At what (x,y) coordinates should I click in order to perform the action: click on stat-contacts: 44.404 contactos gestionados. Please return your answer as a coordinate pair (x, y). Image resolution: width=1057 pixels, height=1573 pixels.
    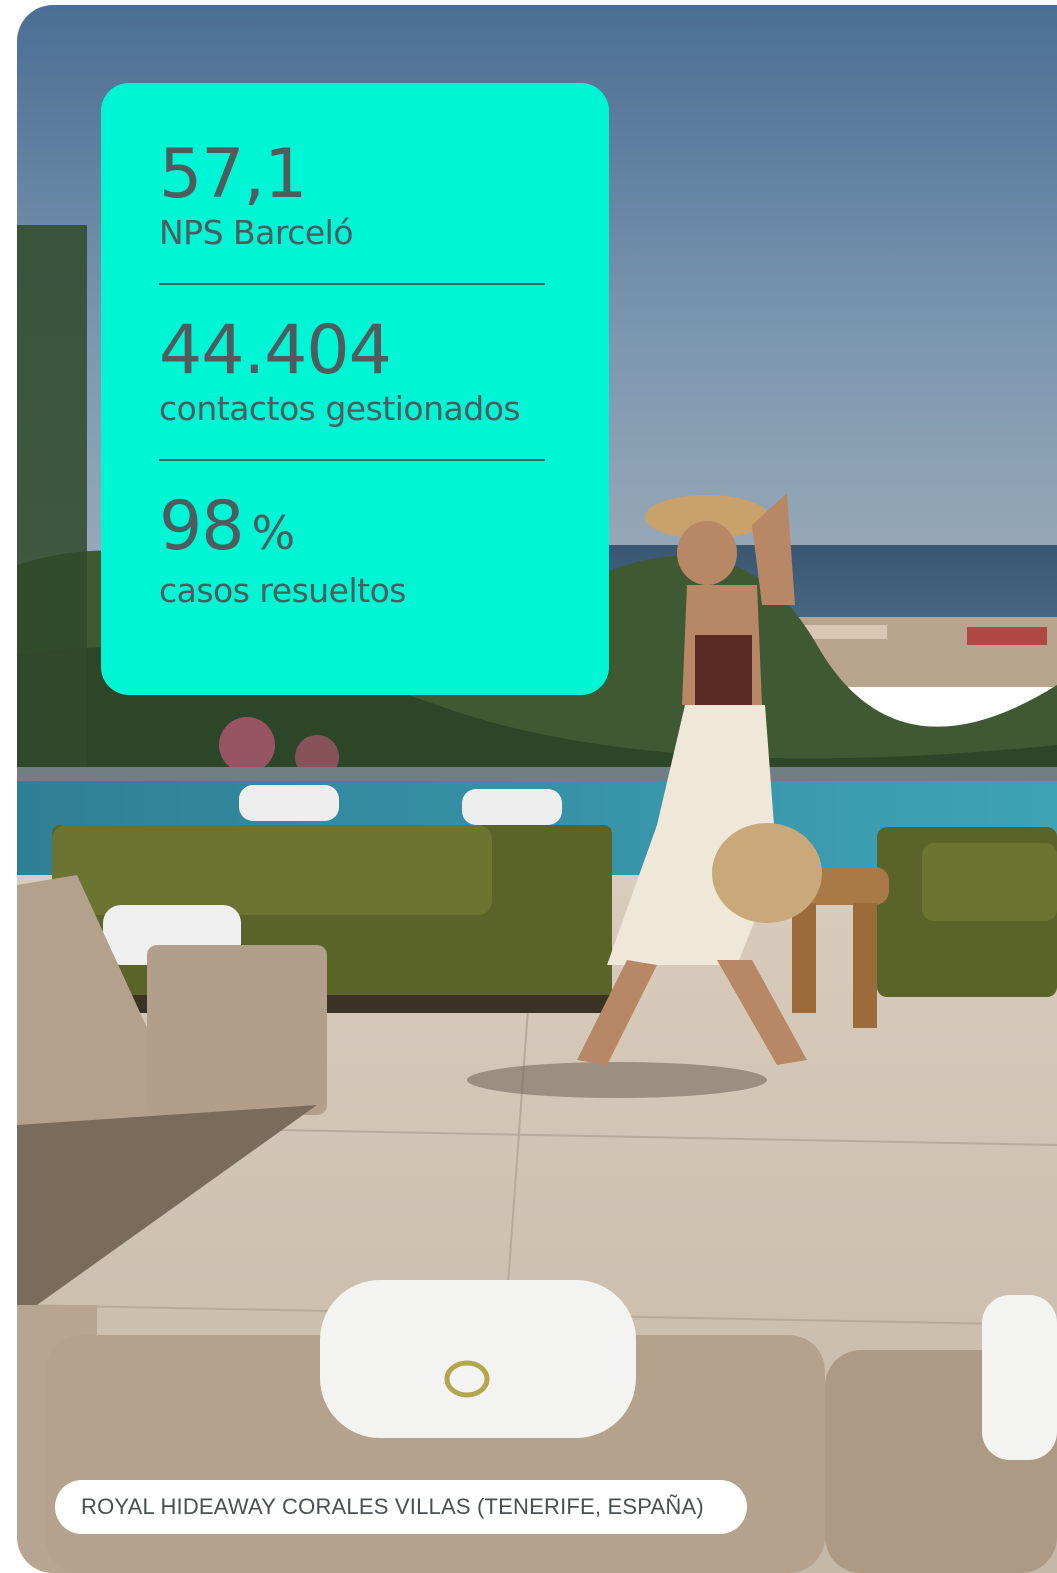
    Looking at the image, I should click on (352, 372).